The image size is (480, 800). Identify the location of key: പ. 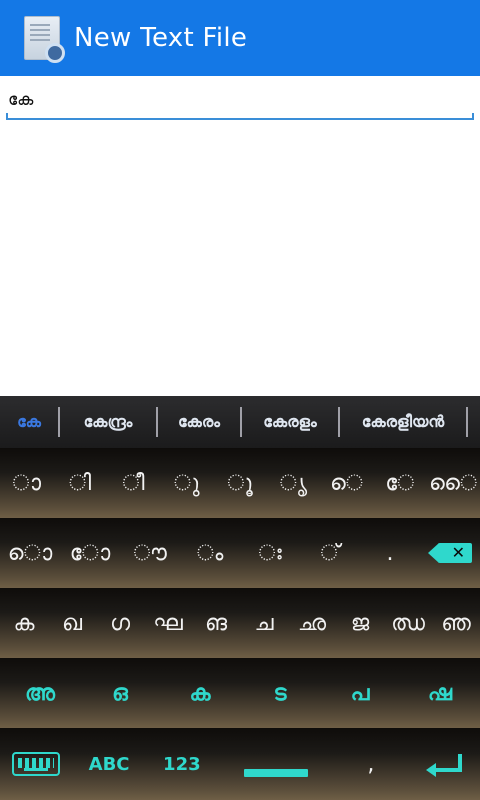
(360, 693).